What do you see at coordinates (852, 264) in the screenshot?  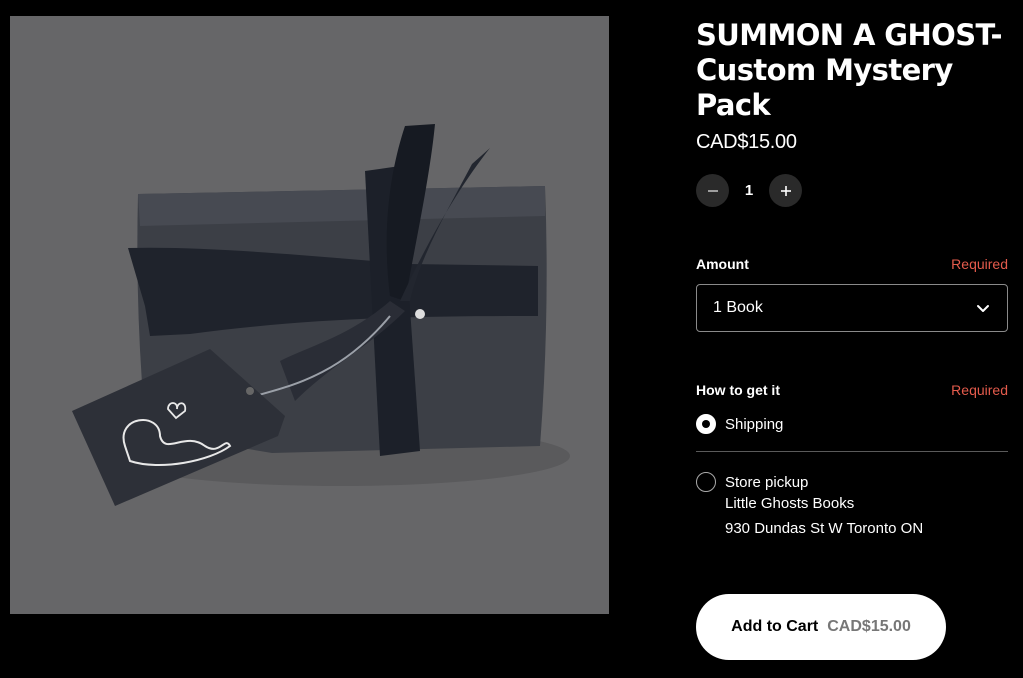 I see `amount-header: Amount Required` at bounding box center [852, 264].